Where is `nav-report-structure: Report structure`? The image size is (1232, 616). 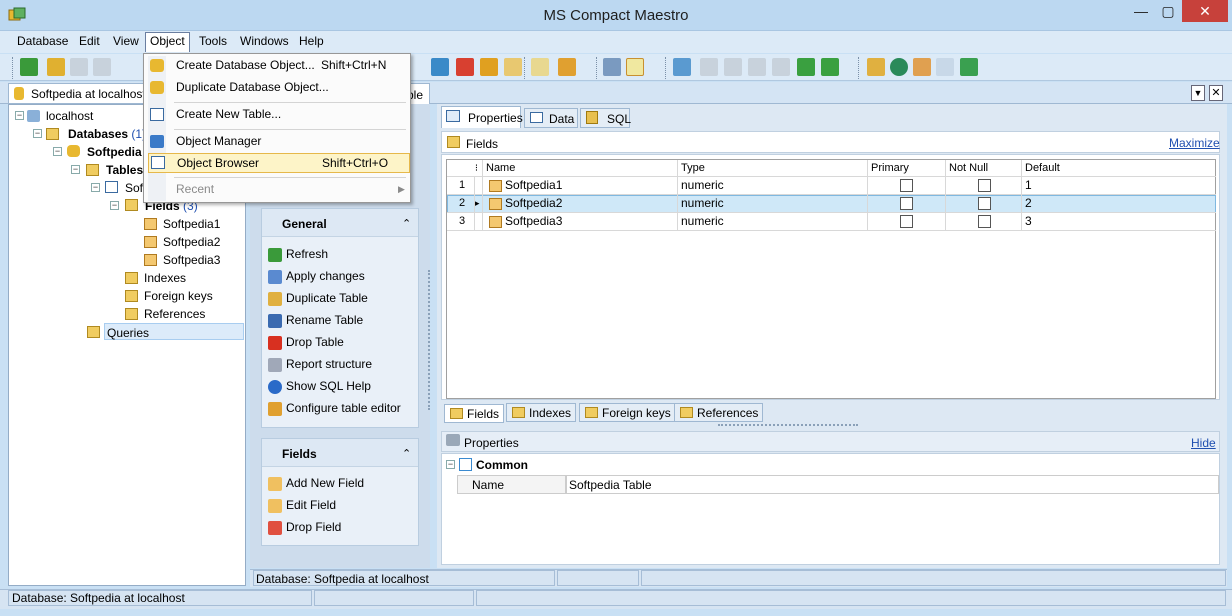 nav-report-structure: Report structure is located at coordinates (320, 364).